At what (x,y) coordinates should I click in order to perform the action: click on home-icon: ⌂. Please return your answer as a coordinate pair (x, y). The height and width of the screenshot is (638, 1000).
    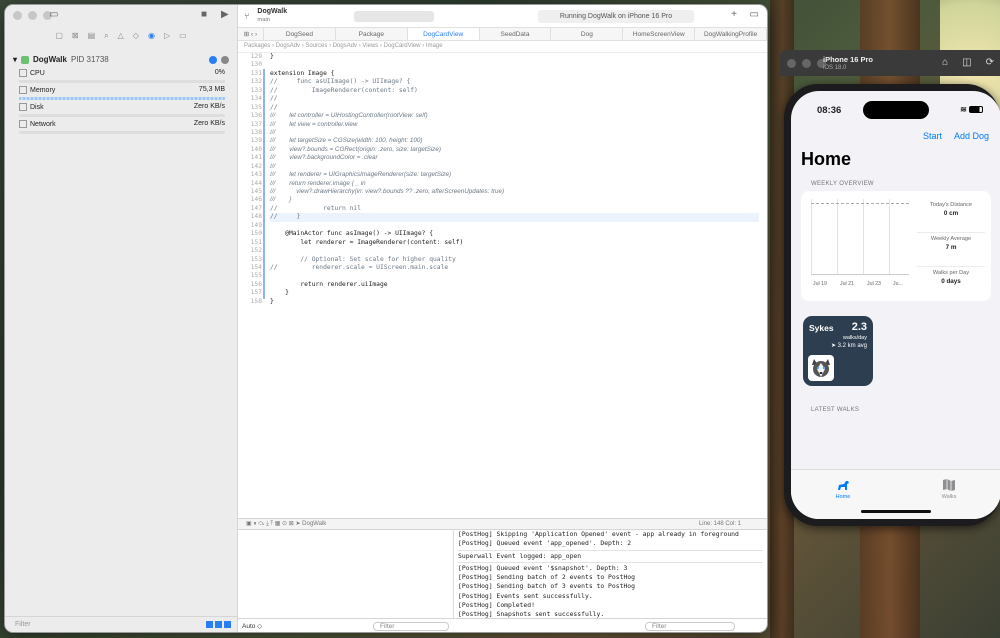
    Looking at the image, I should click on (945, 62).